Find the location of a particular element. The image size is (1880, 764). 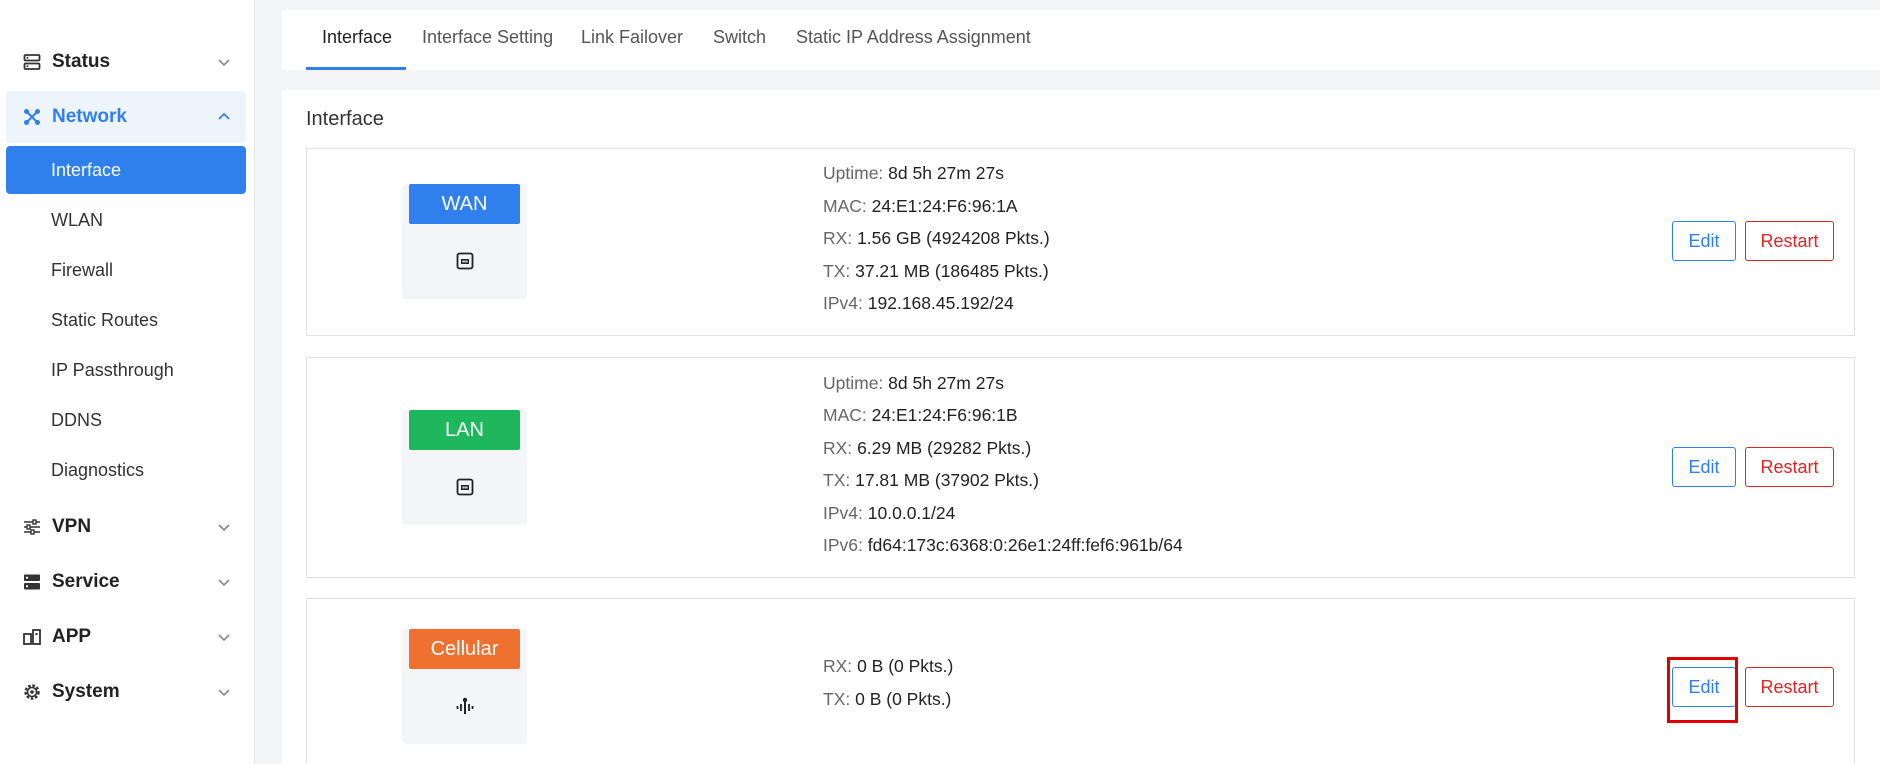

info-line: TX: 17.81 MB (37902 Pkts.) is located at coordinates (931, 480).